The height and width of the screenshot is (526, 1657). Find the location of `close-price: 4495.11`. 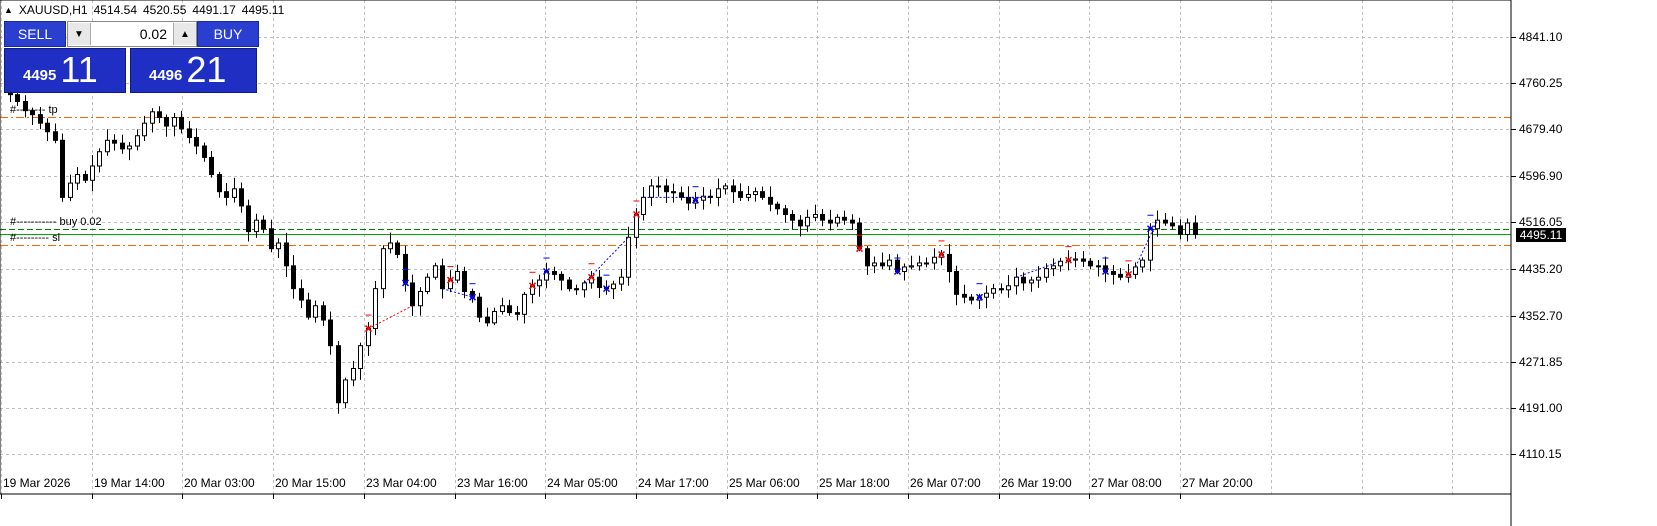

close-price: 4495.11 is located at coordinates (263, 10).